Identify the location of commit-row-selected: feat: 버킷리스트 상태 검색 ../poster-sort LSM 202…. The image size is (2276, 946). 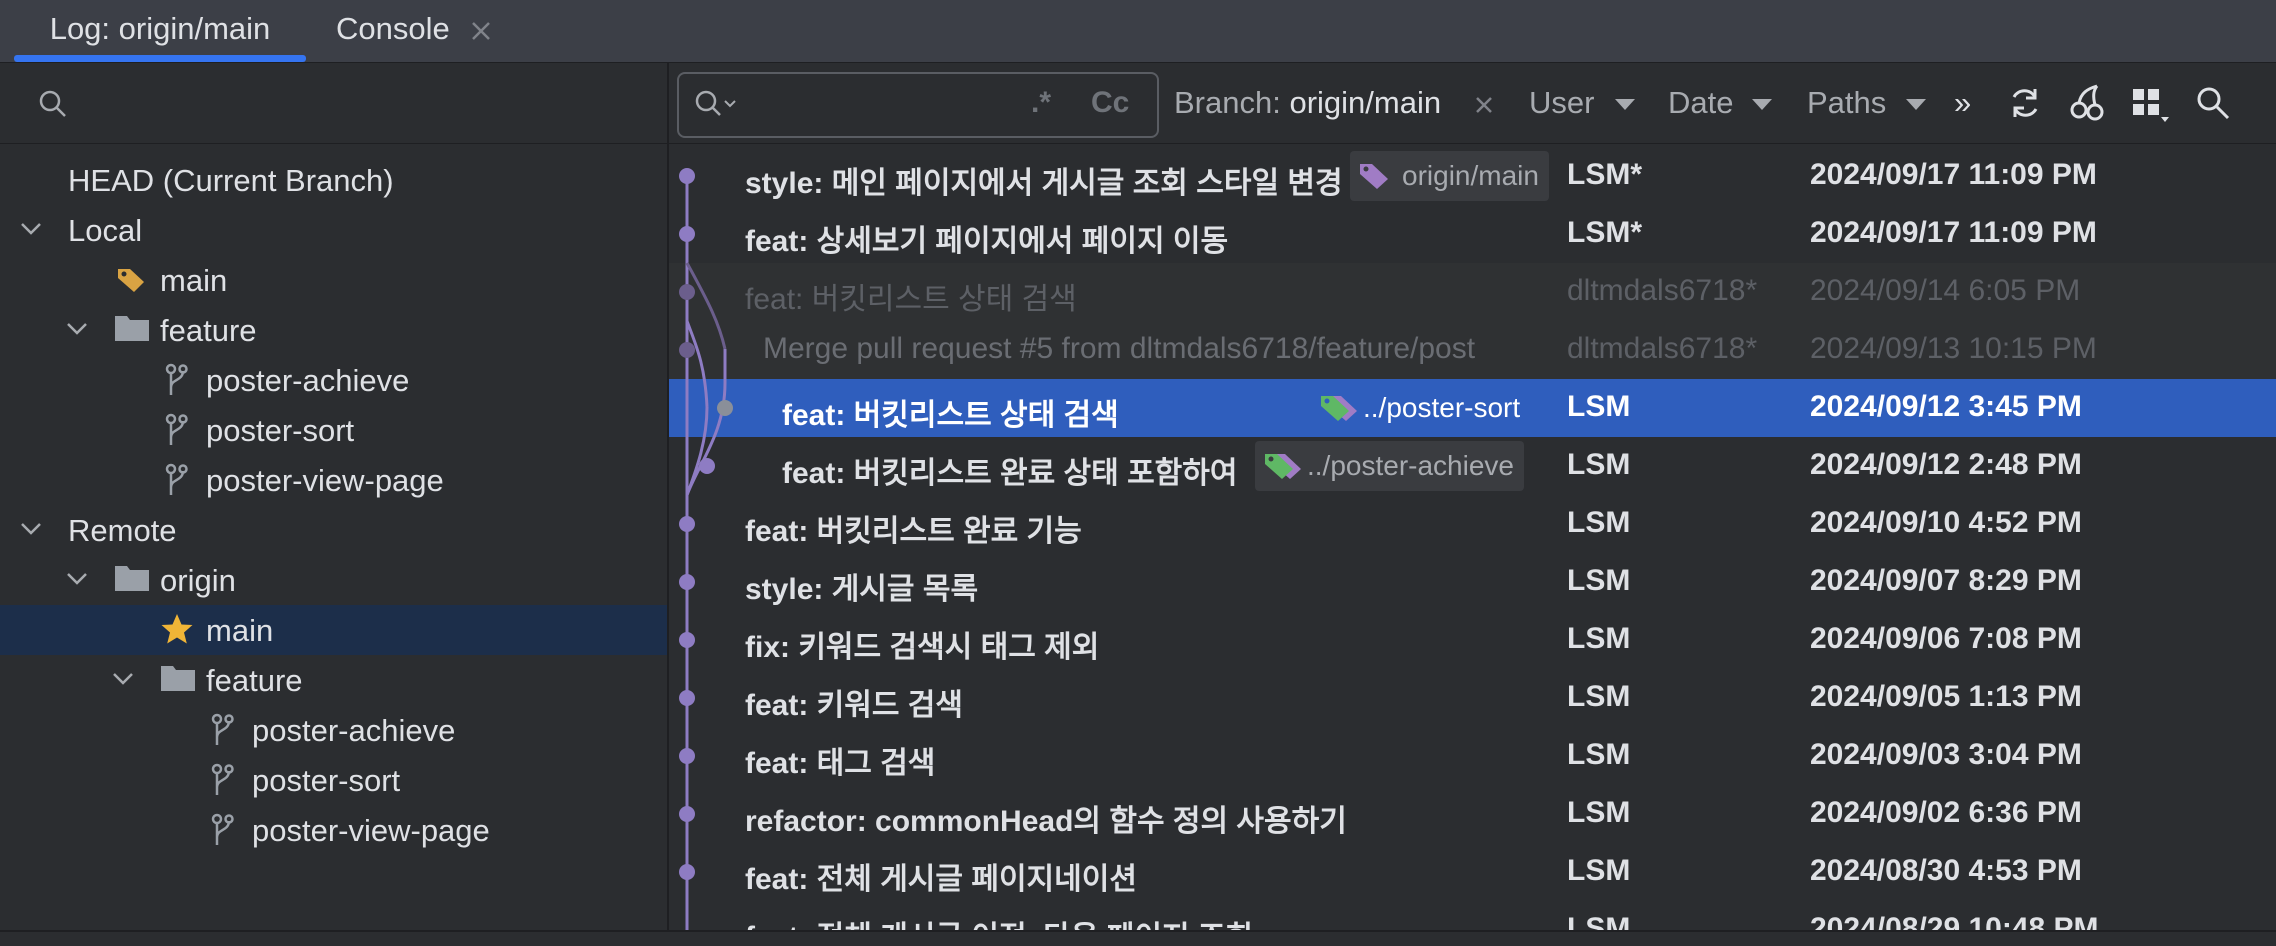
(1472, 408).